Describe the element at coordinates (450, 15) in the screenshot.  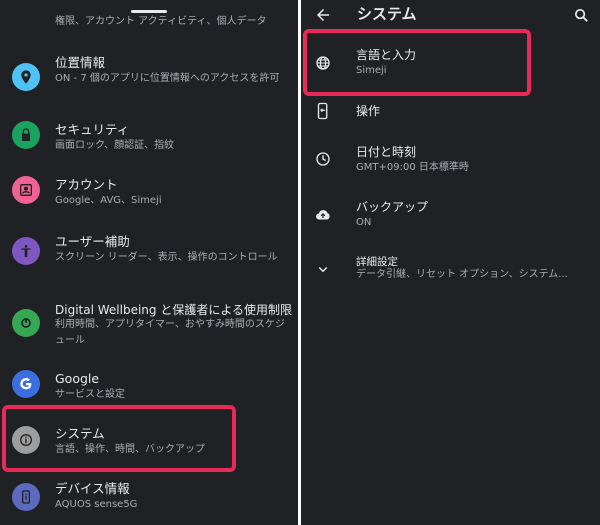
I see `toolbar: システム` at that location.